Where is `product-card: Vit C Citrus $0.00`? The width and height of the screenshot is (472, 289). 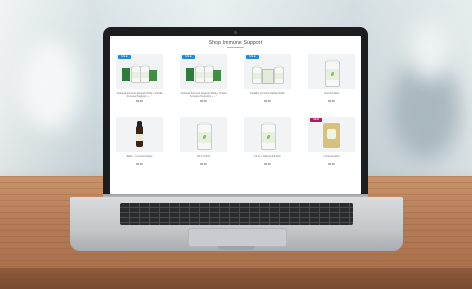 product-card: Vit C Citrus $0.00 is located at coordinates (203, 141).